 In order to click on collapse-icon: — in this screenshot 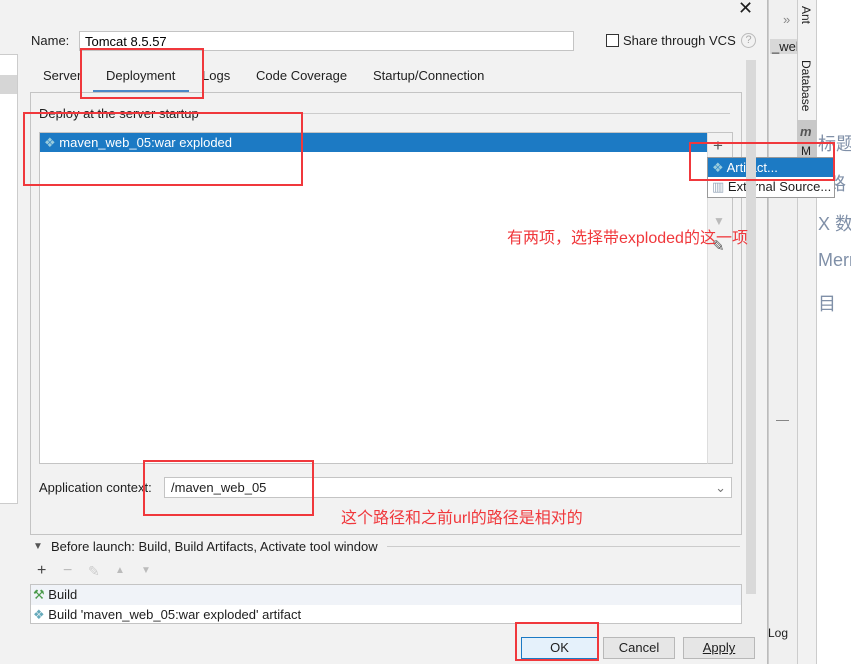, I will do `click(782, 419)`.